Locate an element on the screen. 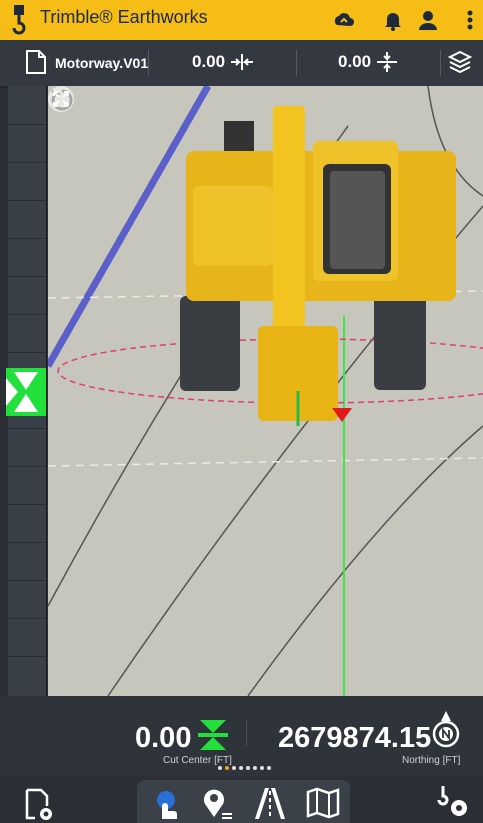 The width and height of the screenshot is (483, 823). page-dots is located at coordinates (247, 768).